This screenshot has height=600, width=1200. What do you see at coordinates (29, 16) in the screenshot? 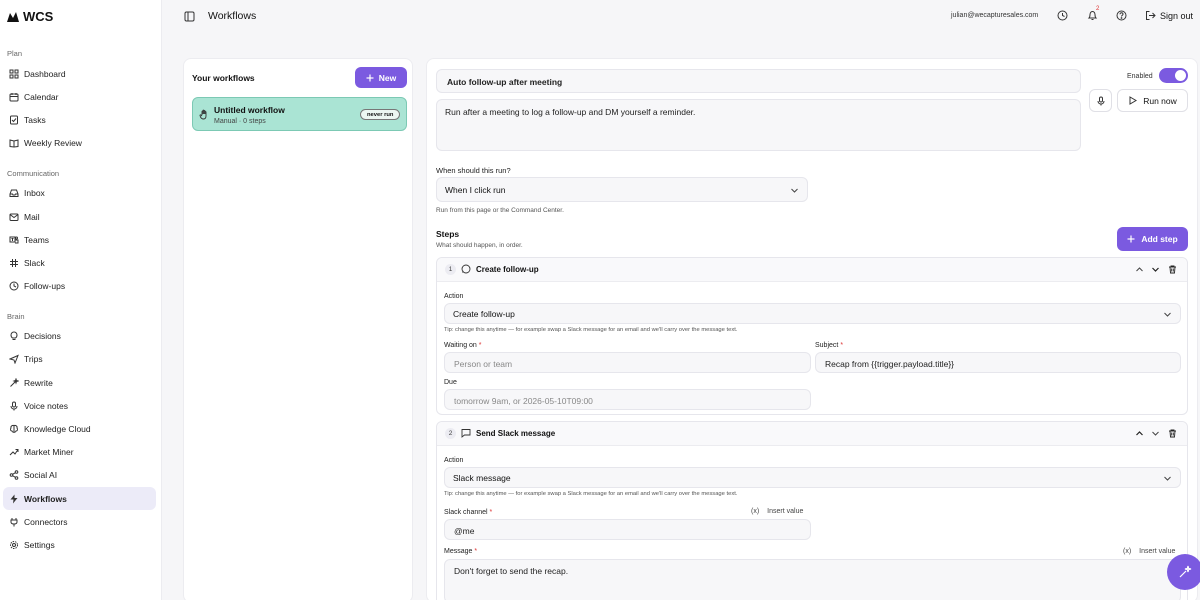
I see `app-logo: WCS` at bounding box center [29, 16].